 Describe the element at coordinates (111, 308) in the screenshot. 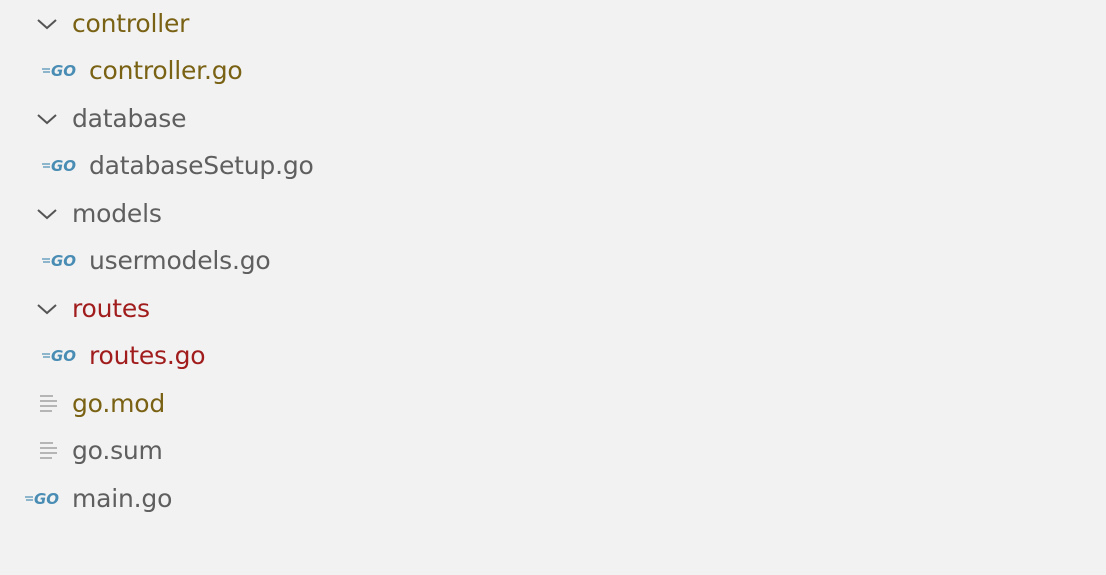

I see `folder-label-routes: routes` at that location.